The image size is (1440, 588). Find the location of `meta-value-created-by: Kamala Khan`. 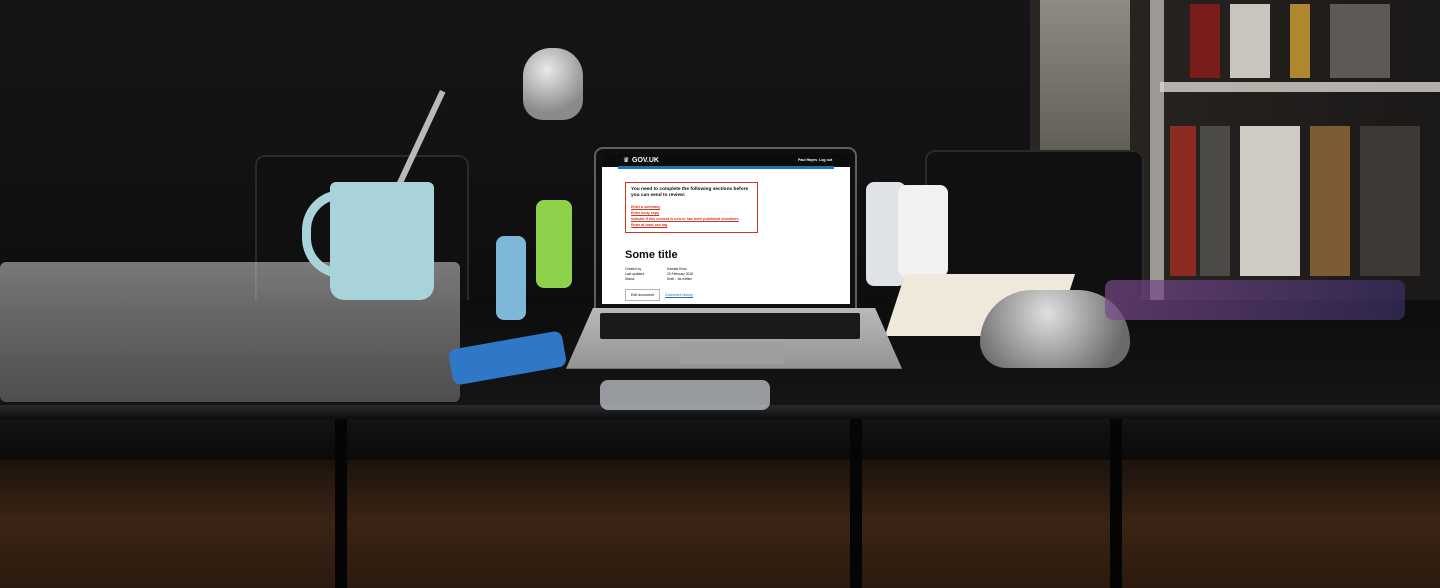

meta-value-created-by: Kamala Khan is located at coordinates (677, 269).